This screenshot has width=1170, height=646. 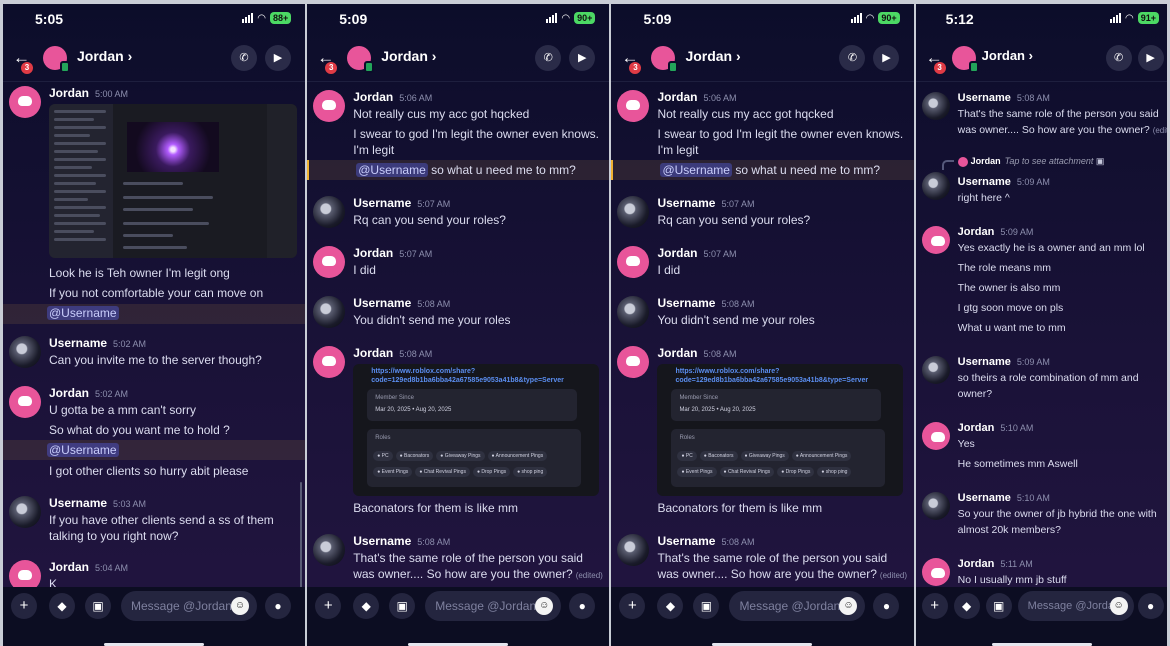 What do you see at coordinates (995, 428) in the screenshot?
I see `username: Jordan 5:10 AM` at bounding box center [995, 428].